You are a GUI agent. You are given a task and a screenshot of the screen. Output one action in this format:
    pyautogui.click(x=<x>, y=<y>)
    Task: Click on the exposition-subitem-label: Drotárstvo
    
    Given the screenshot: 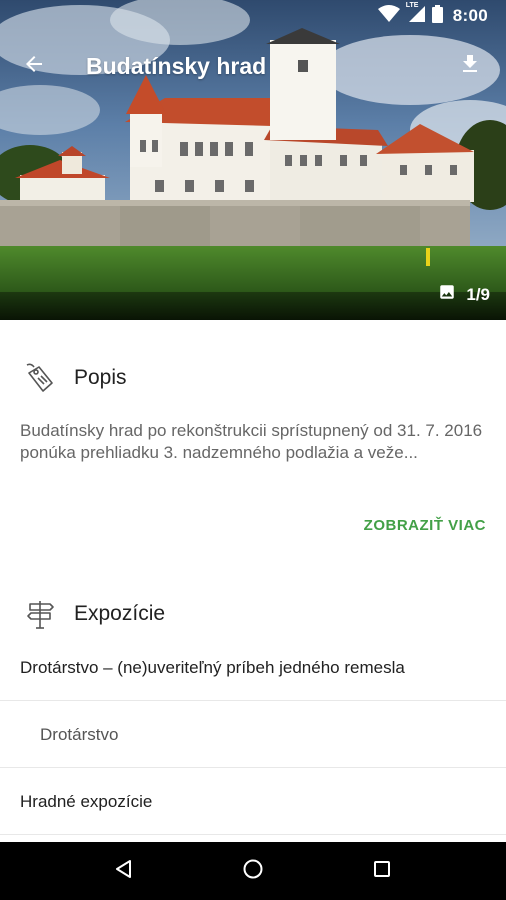 What is the action you would take?
    pyautogui.click(x=79, y=734)
    